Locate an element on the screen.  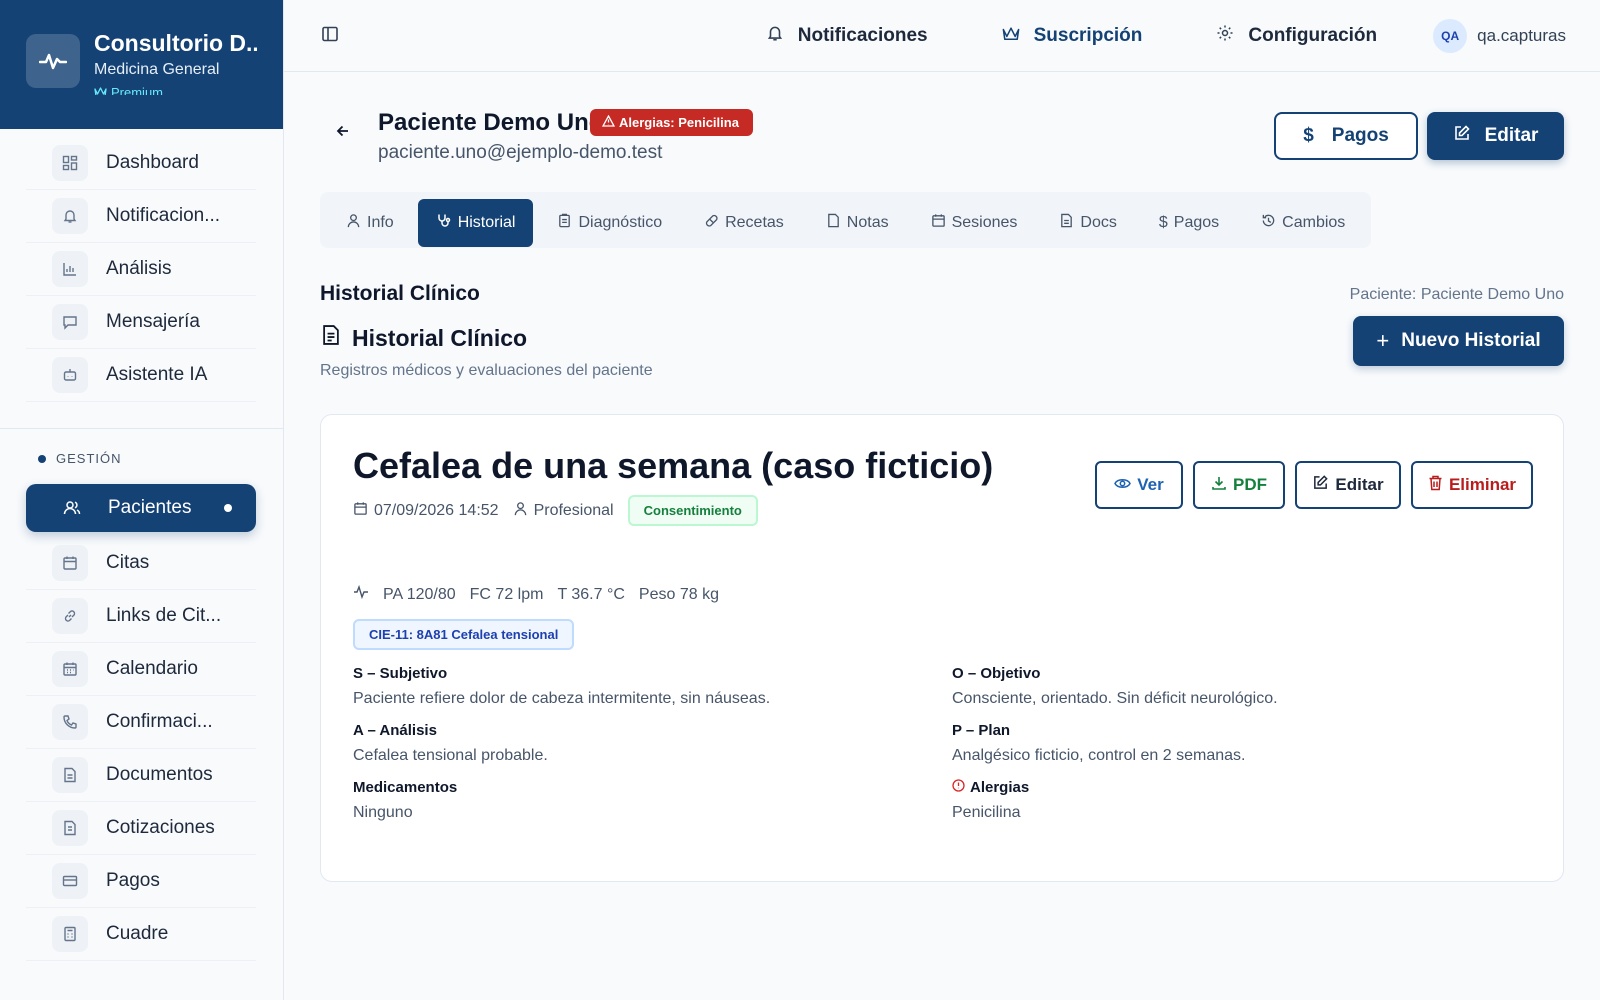
consent-badge: Consentimiento is located at coordinates (692, 510).